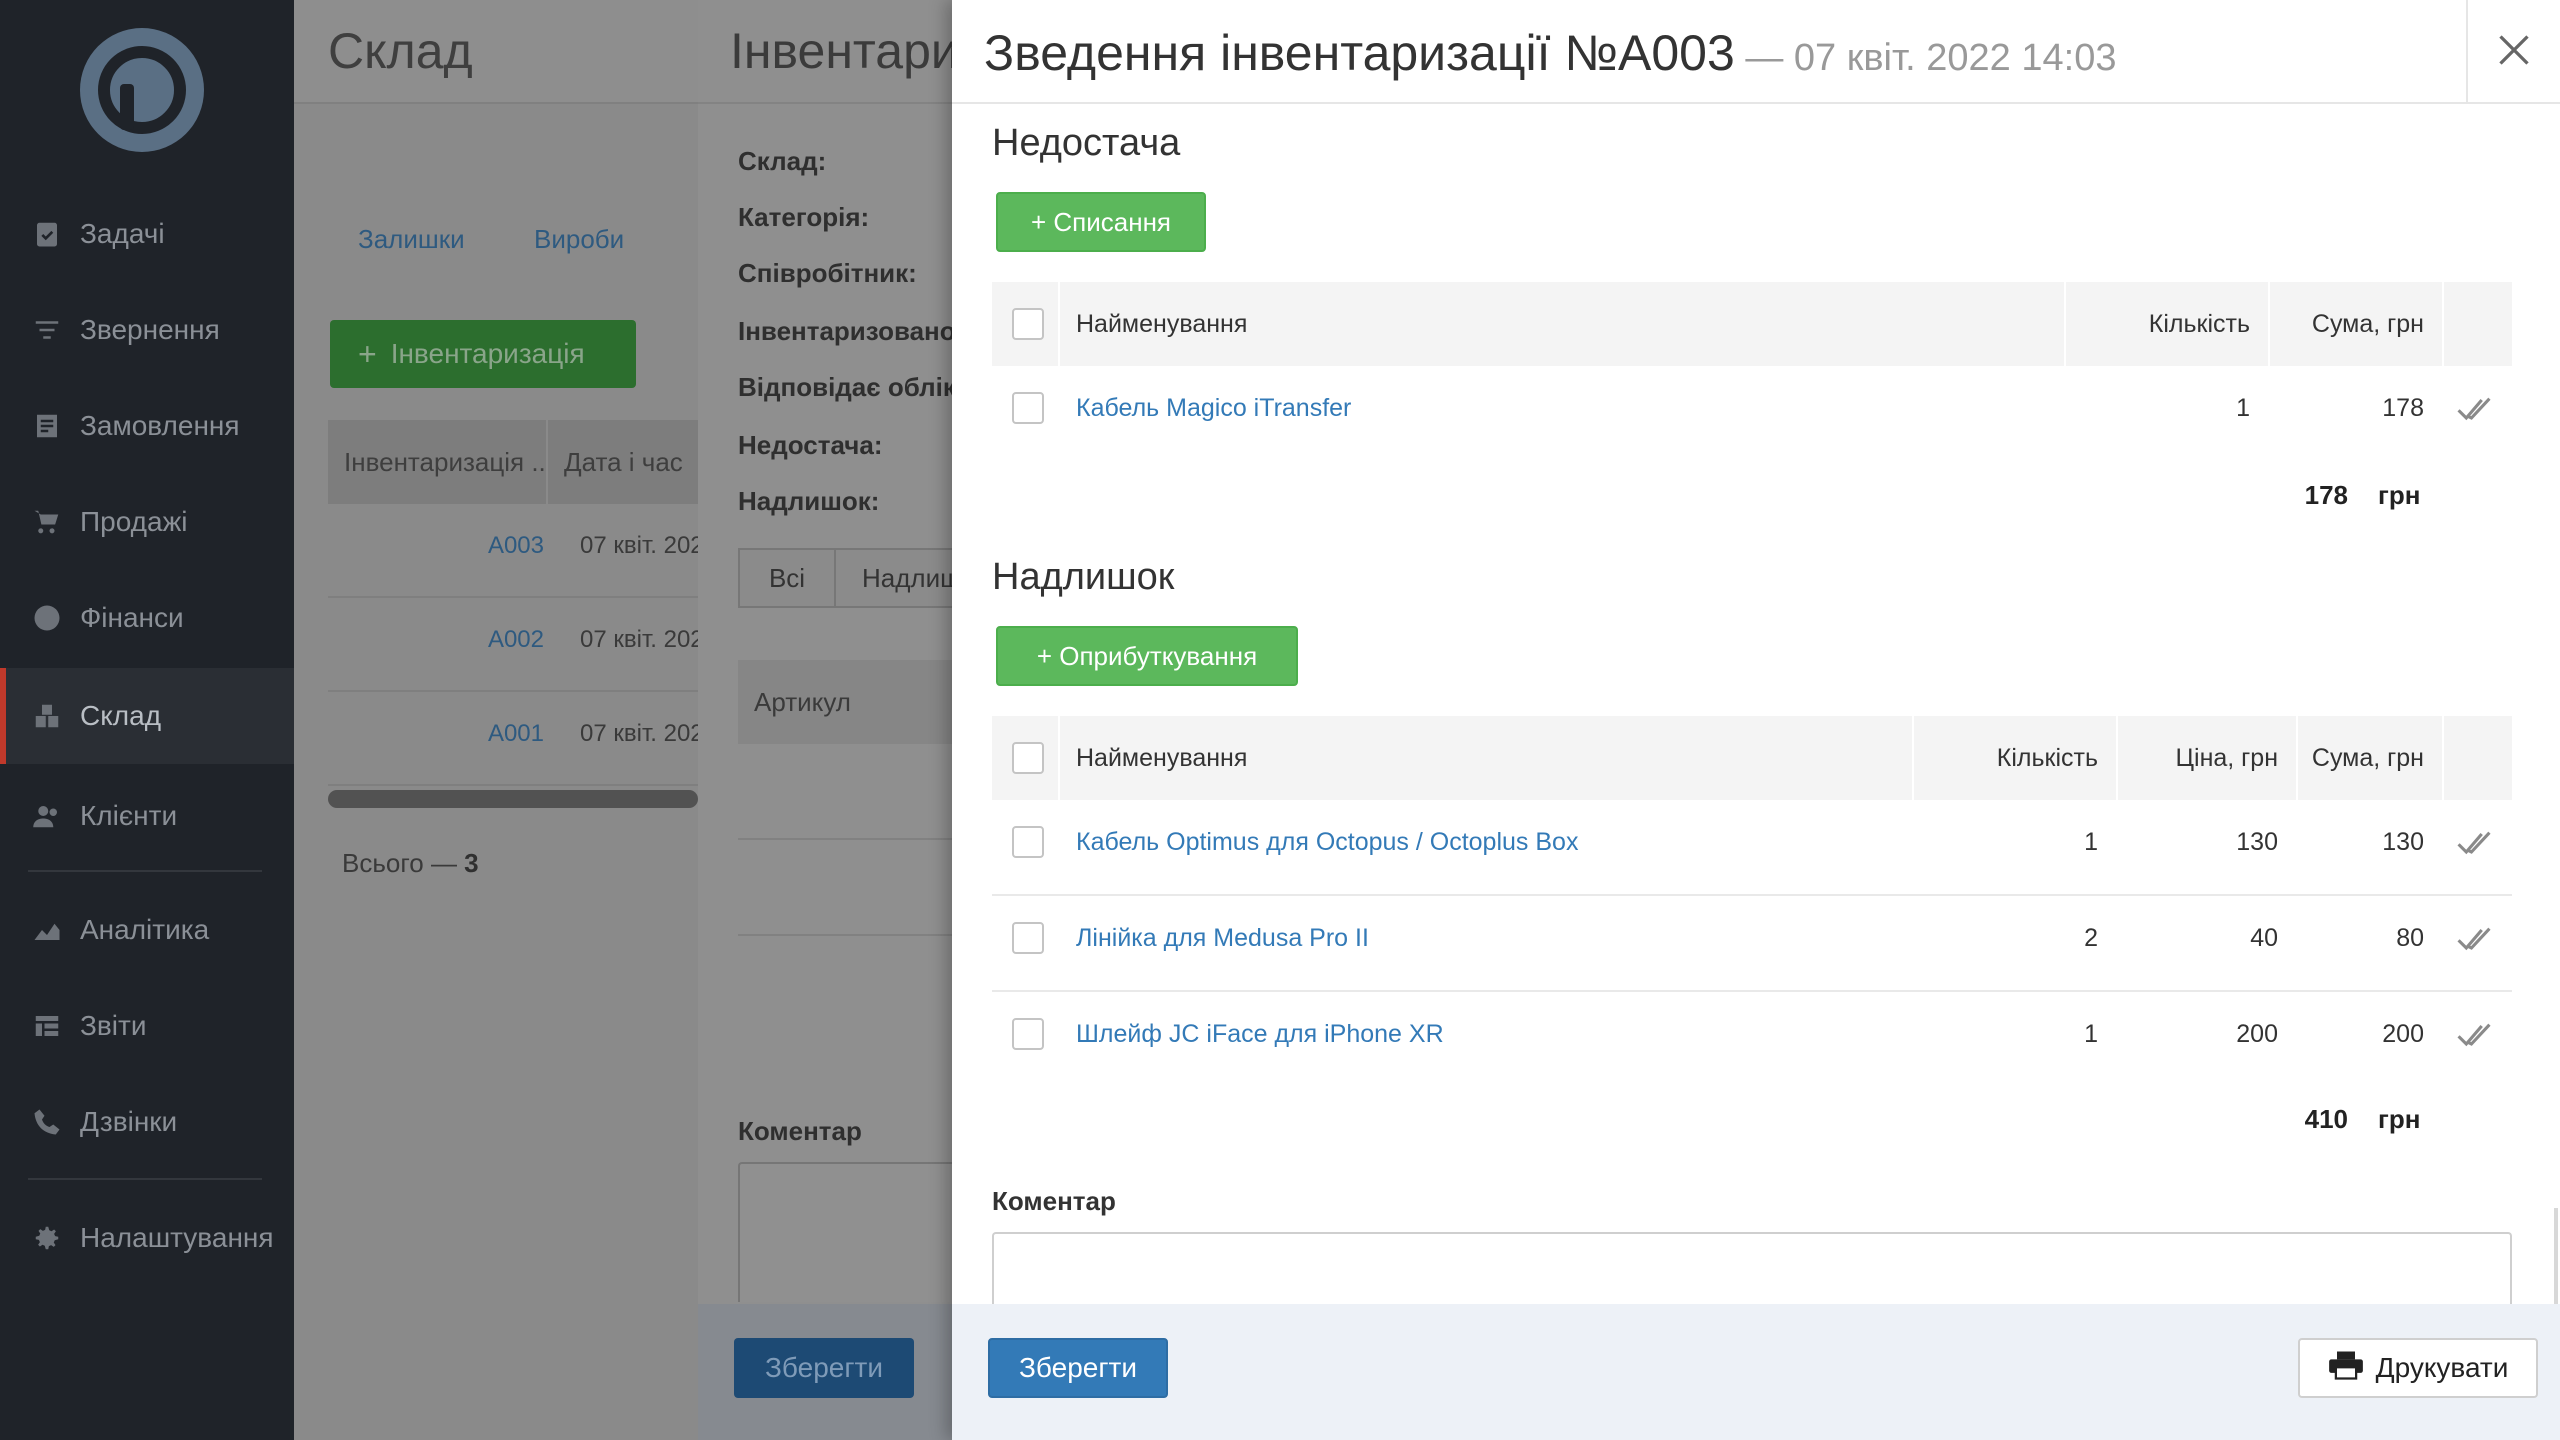  Describe the element at coordinates (487, 353) in the screenshot. I see `add-inventory-label: Інвентаризація` at that location.